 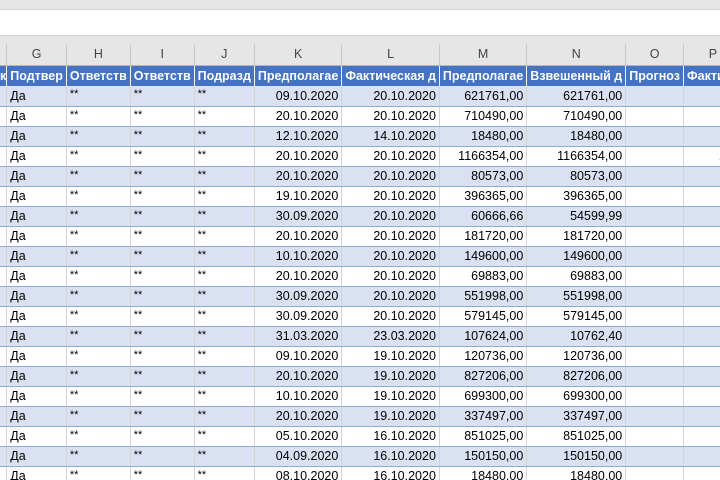 I want to click on cell-actual-amount: 62, so click(x=701, y=96).